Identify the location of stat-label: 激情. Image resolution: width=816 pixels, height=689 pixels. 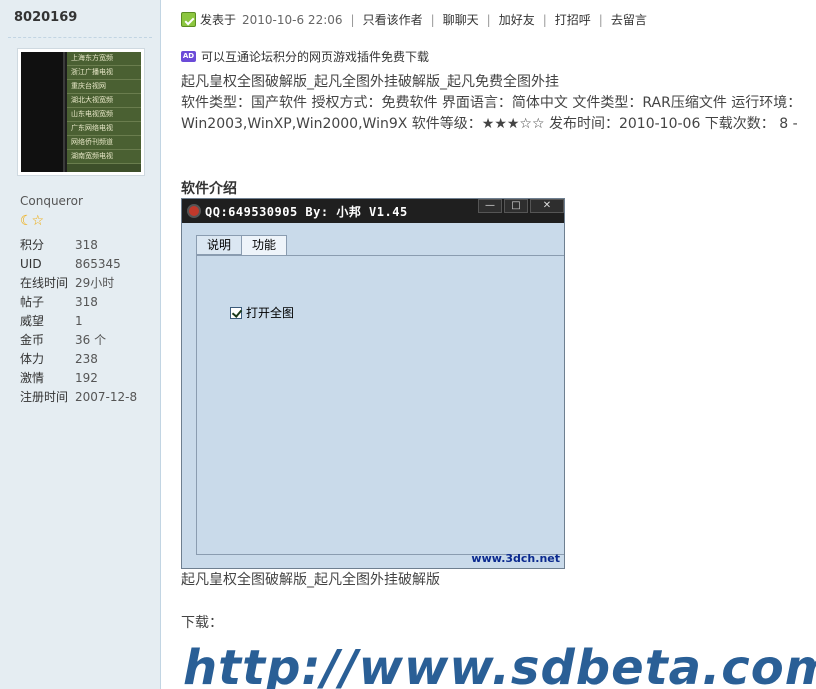
(32, 378).